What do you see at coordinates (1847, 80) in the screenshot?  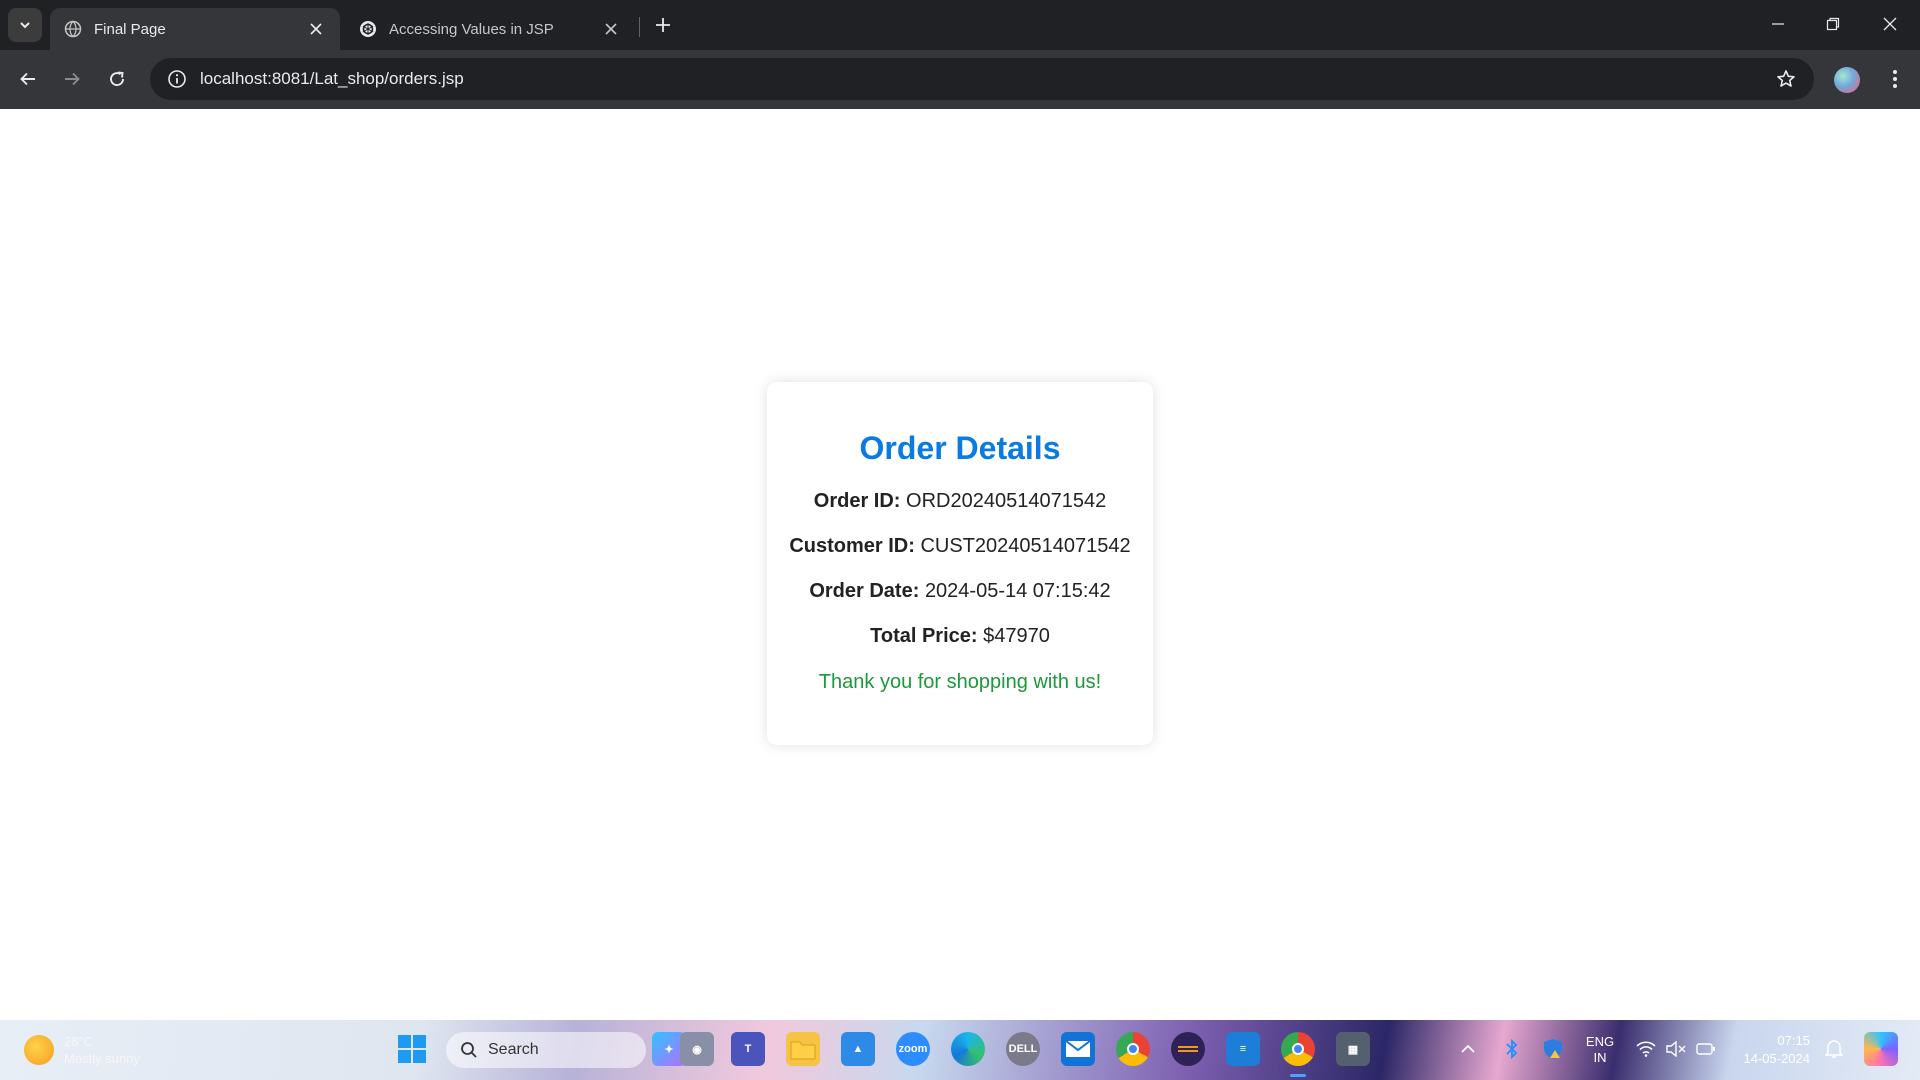 I see `profile-avatar` at bounding box center [1847, 80].